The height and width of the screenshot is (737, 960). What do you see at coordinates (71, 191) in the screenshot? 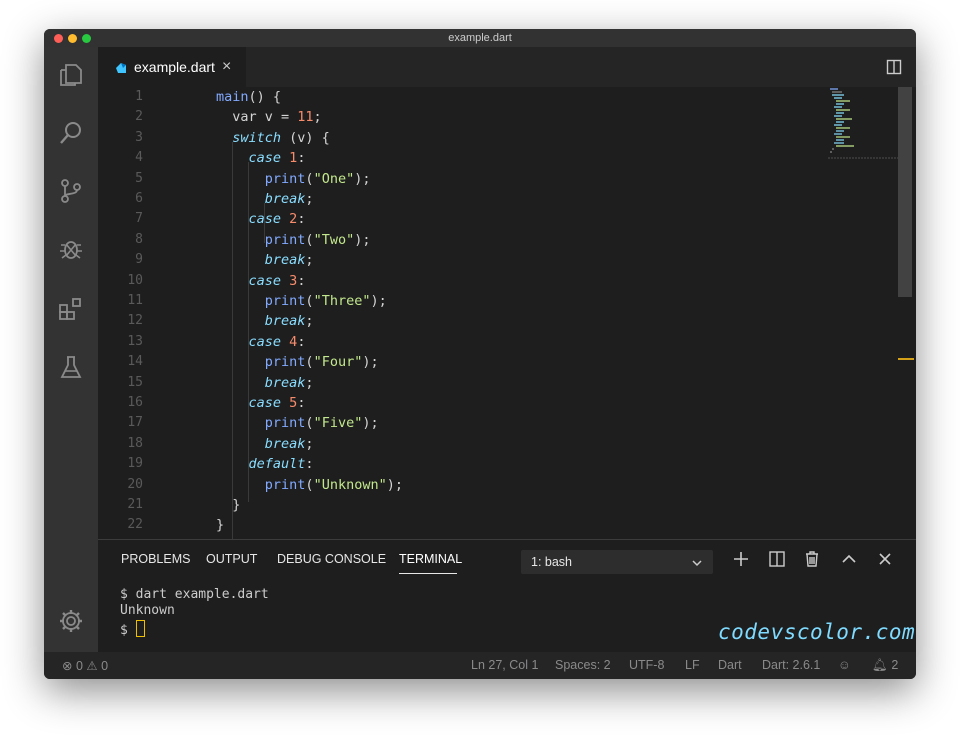
I see `source-control-icon` at bounding box center [71, 191].